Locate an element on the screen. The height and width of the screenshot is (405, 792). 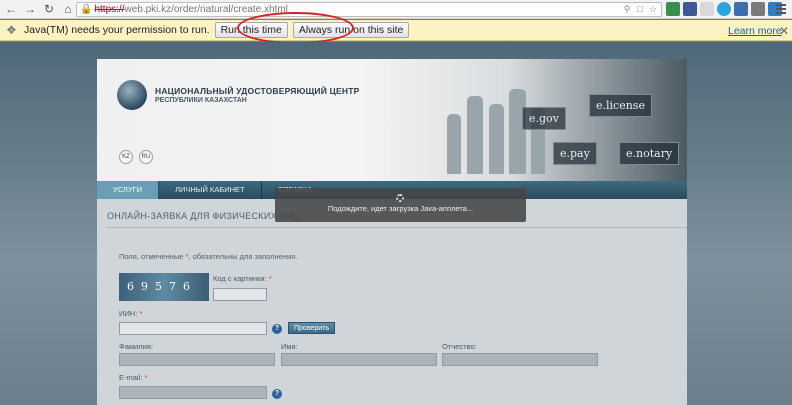
email-input is located at coordinates (193, 392).